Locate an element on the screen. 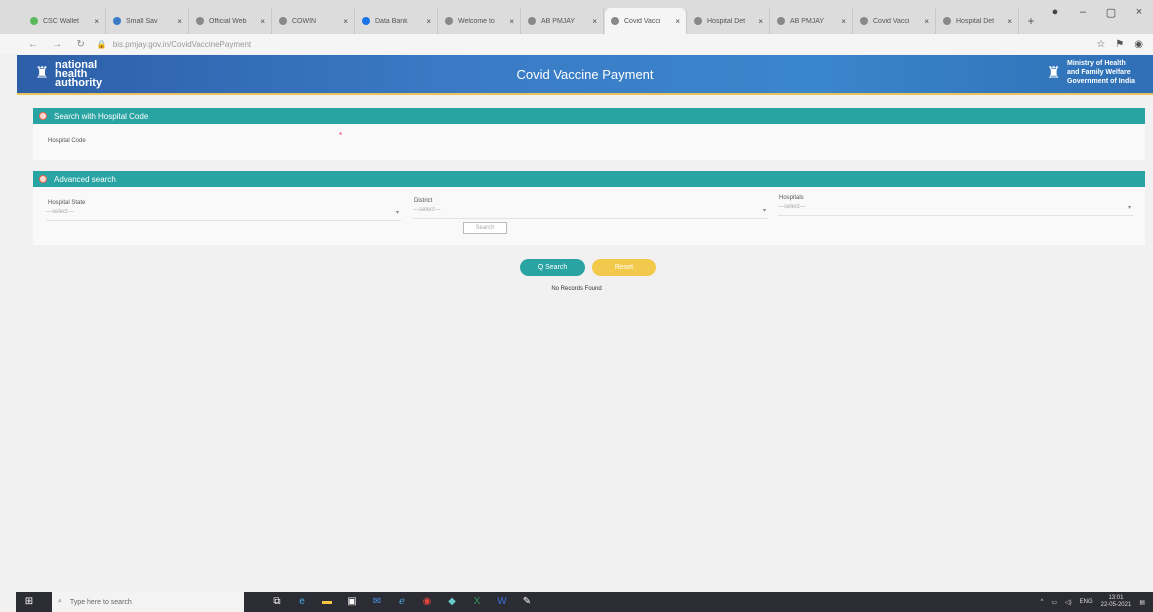  windows-start-icon: ⊞ is located at coordinates (29, 602).